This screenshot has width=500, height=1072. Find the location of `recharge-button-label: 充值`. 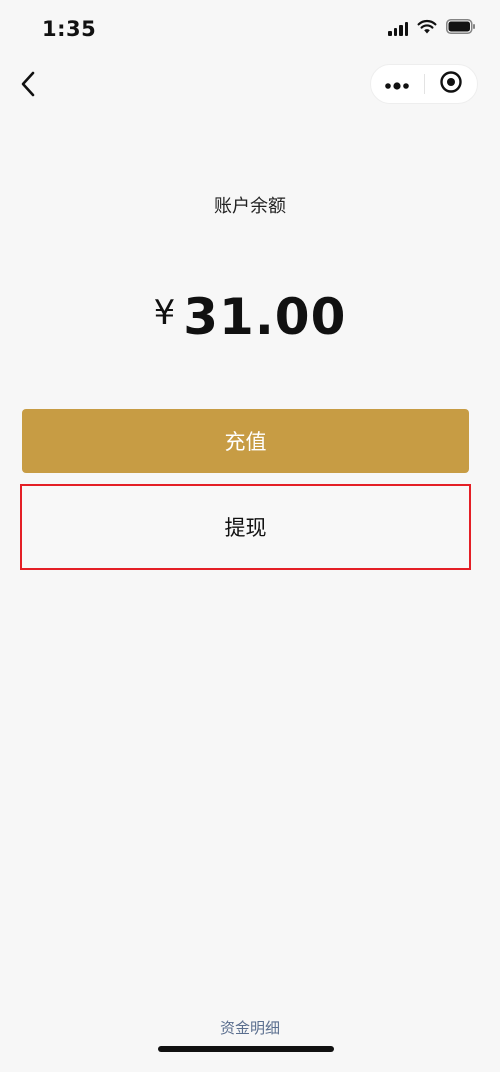

recharge-button-label: 充值 is located at coordinates (245, 442).